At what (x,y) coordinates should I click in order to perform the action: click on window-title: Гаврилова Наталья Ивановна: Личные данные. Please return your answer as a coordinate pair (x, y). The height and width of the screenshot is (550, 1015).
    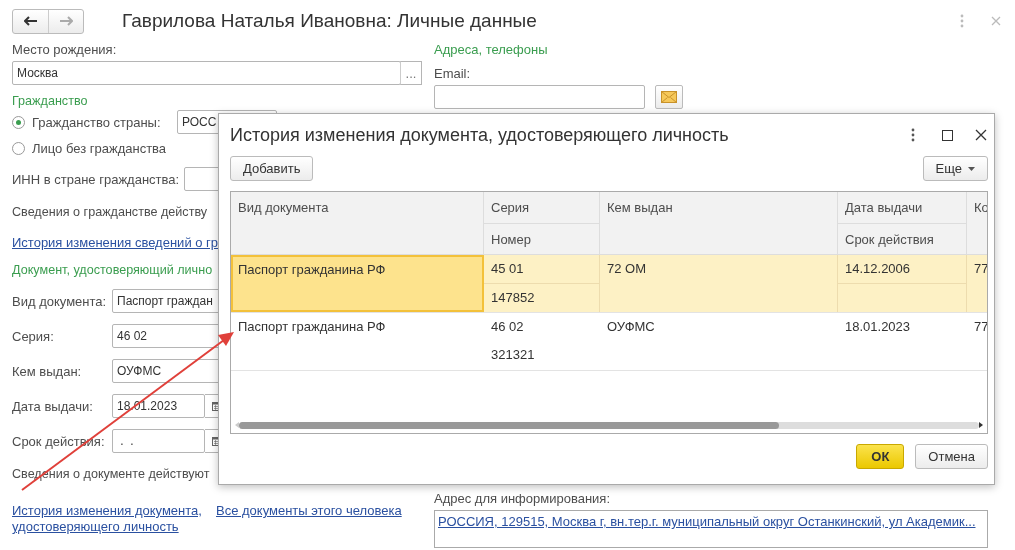
    Looking at the image, I should click on (330, 21).